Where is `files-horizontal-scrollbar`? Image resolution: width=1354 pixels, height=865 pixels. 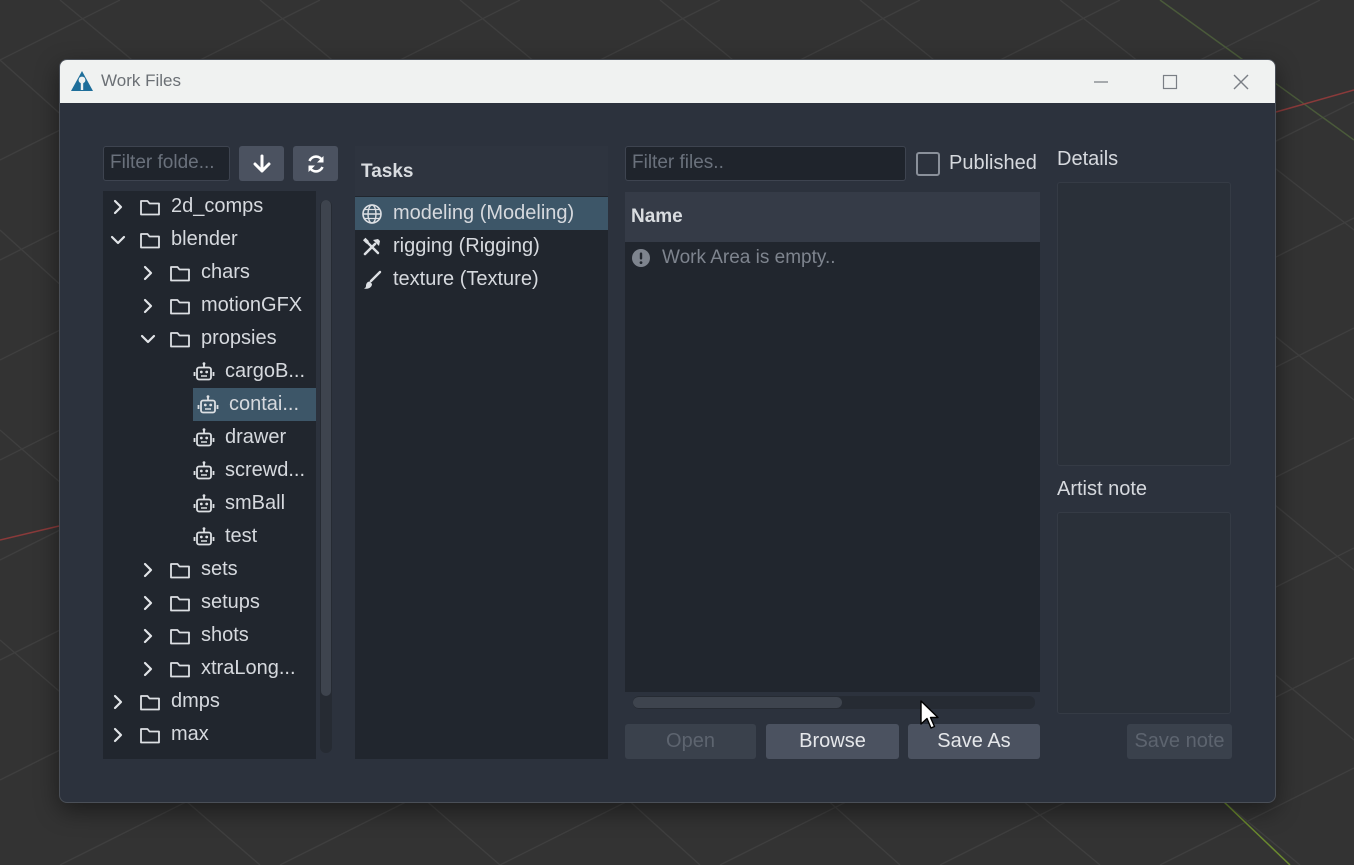
files-horizontal-scrollbar is located at coordinates (834, 702).